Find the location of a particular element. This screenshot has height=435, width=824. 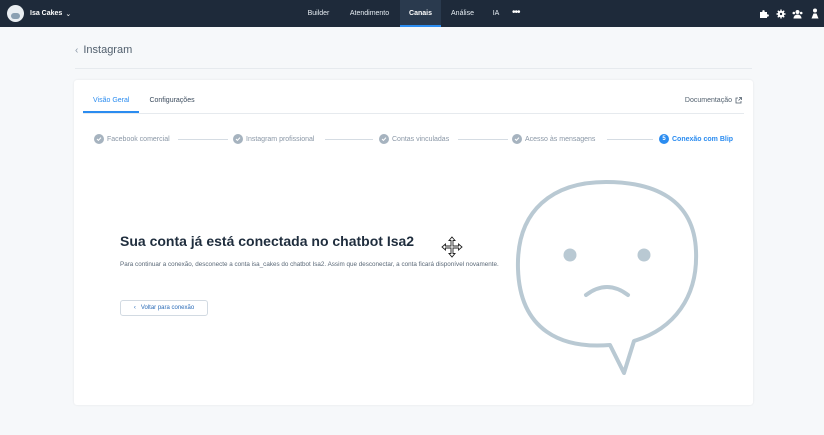

header-divider is located at coordinates (413, 68).